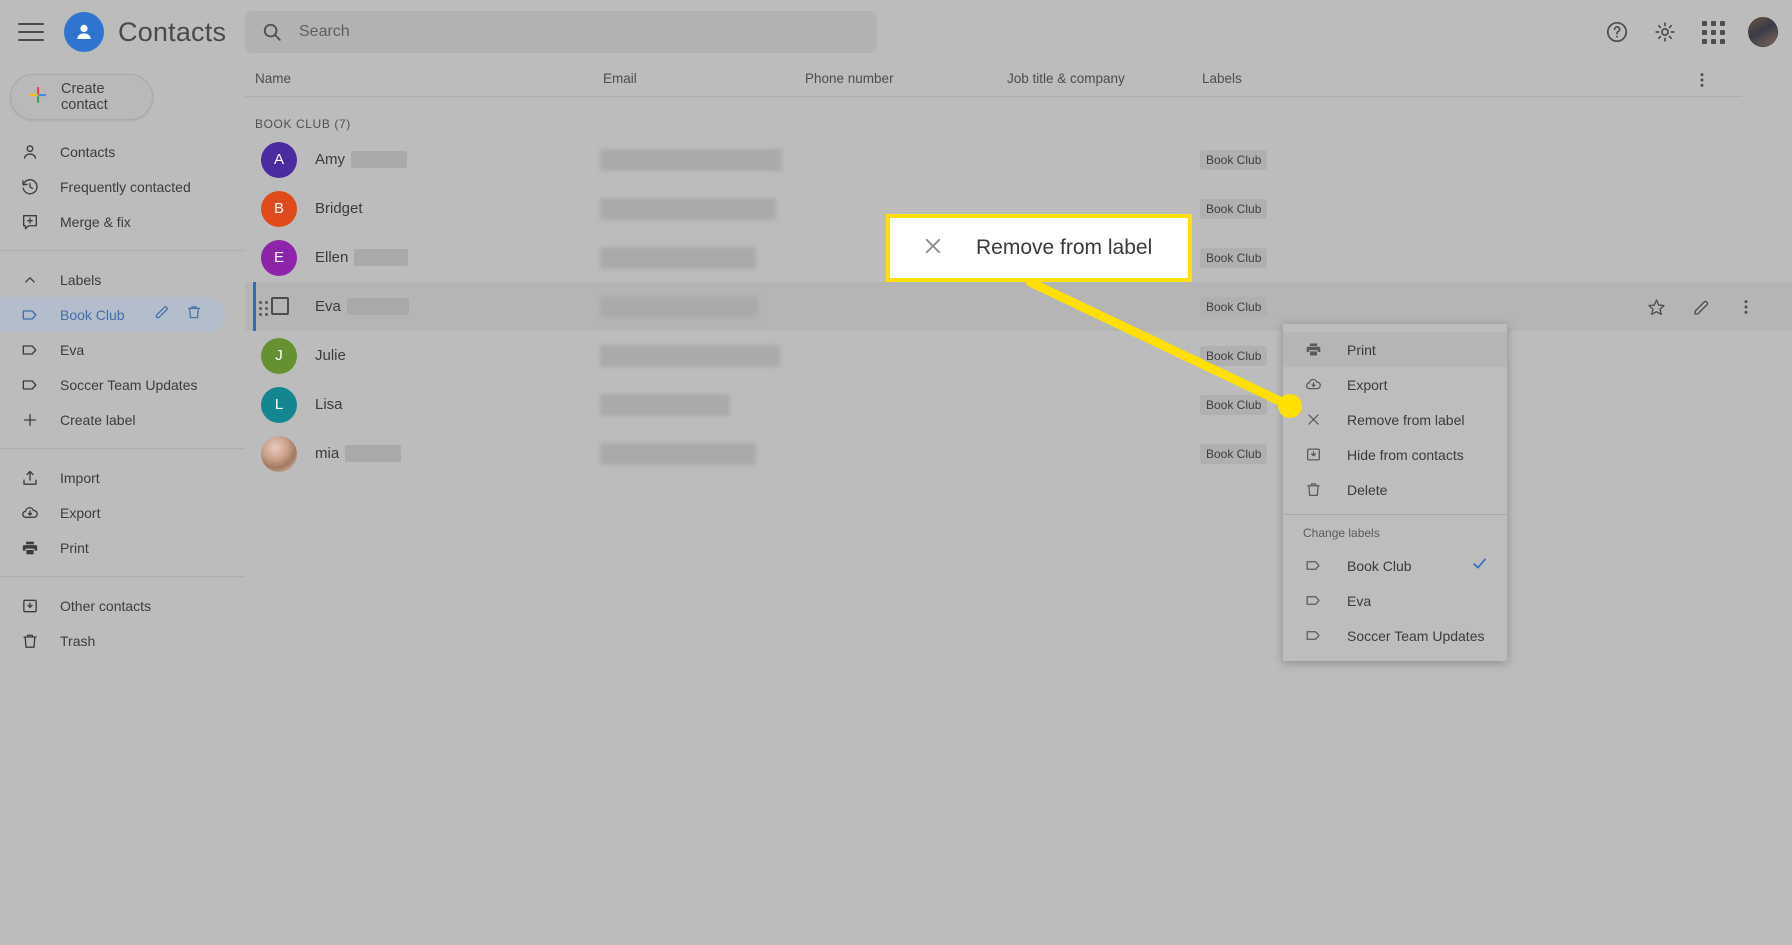 The height and width of the screenshot is (945, 1792). What do you see at coordinates (1395, 514) in the screenshot?
I see `context-menu-divider` at bounding box center [1395, 514].